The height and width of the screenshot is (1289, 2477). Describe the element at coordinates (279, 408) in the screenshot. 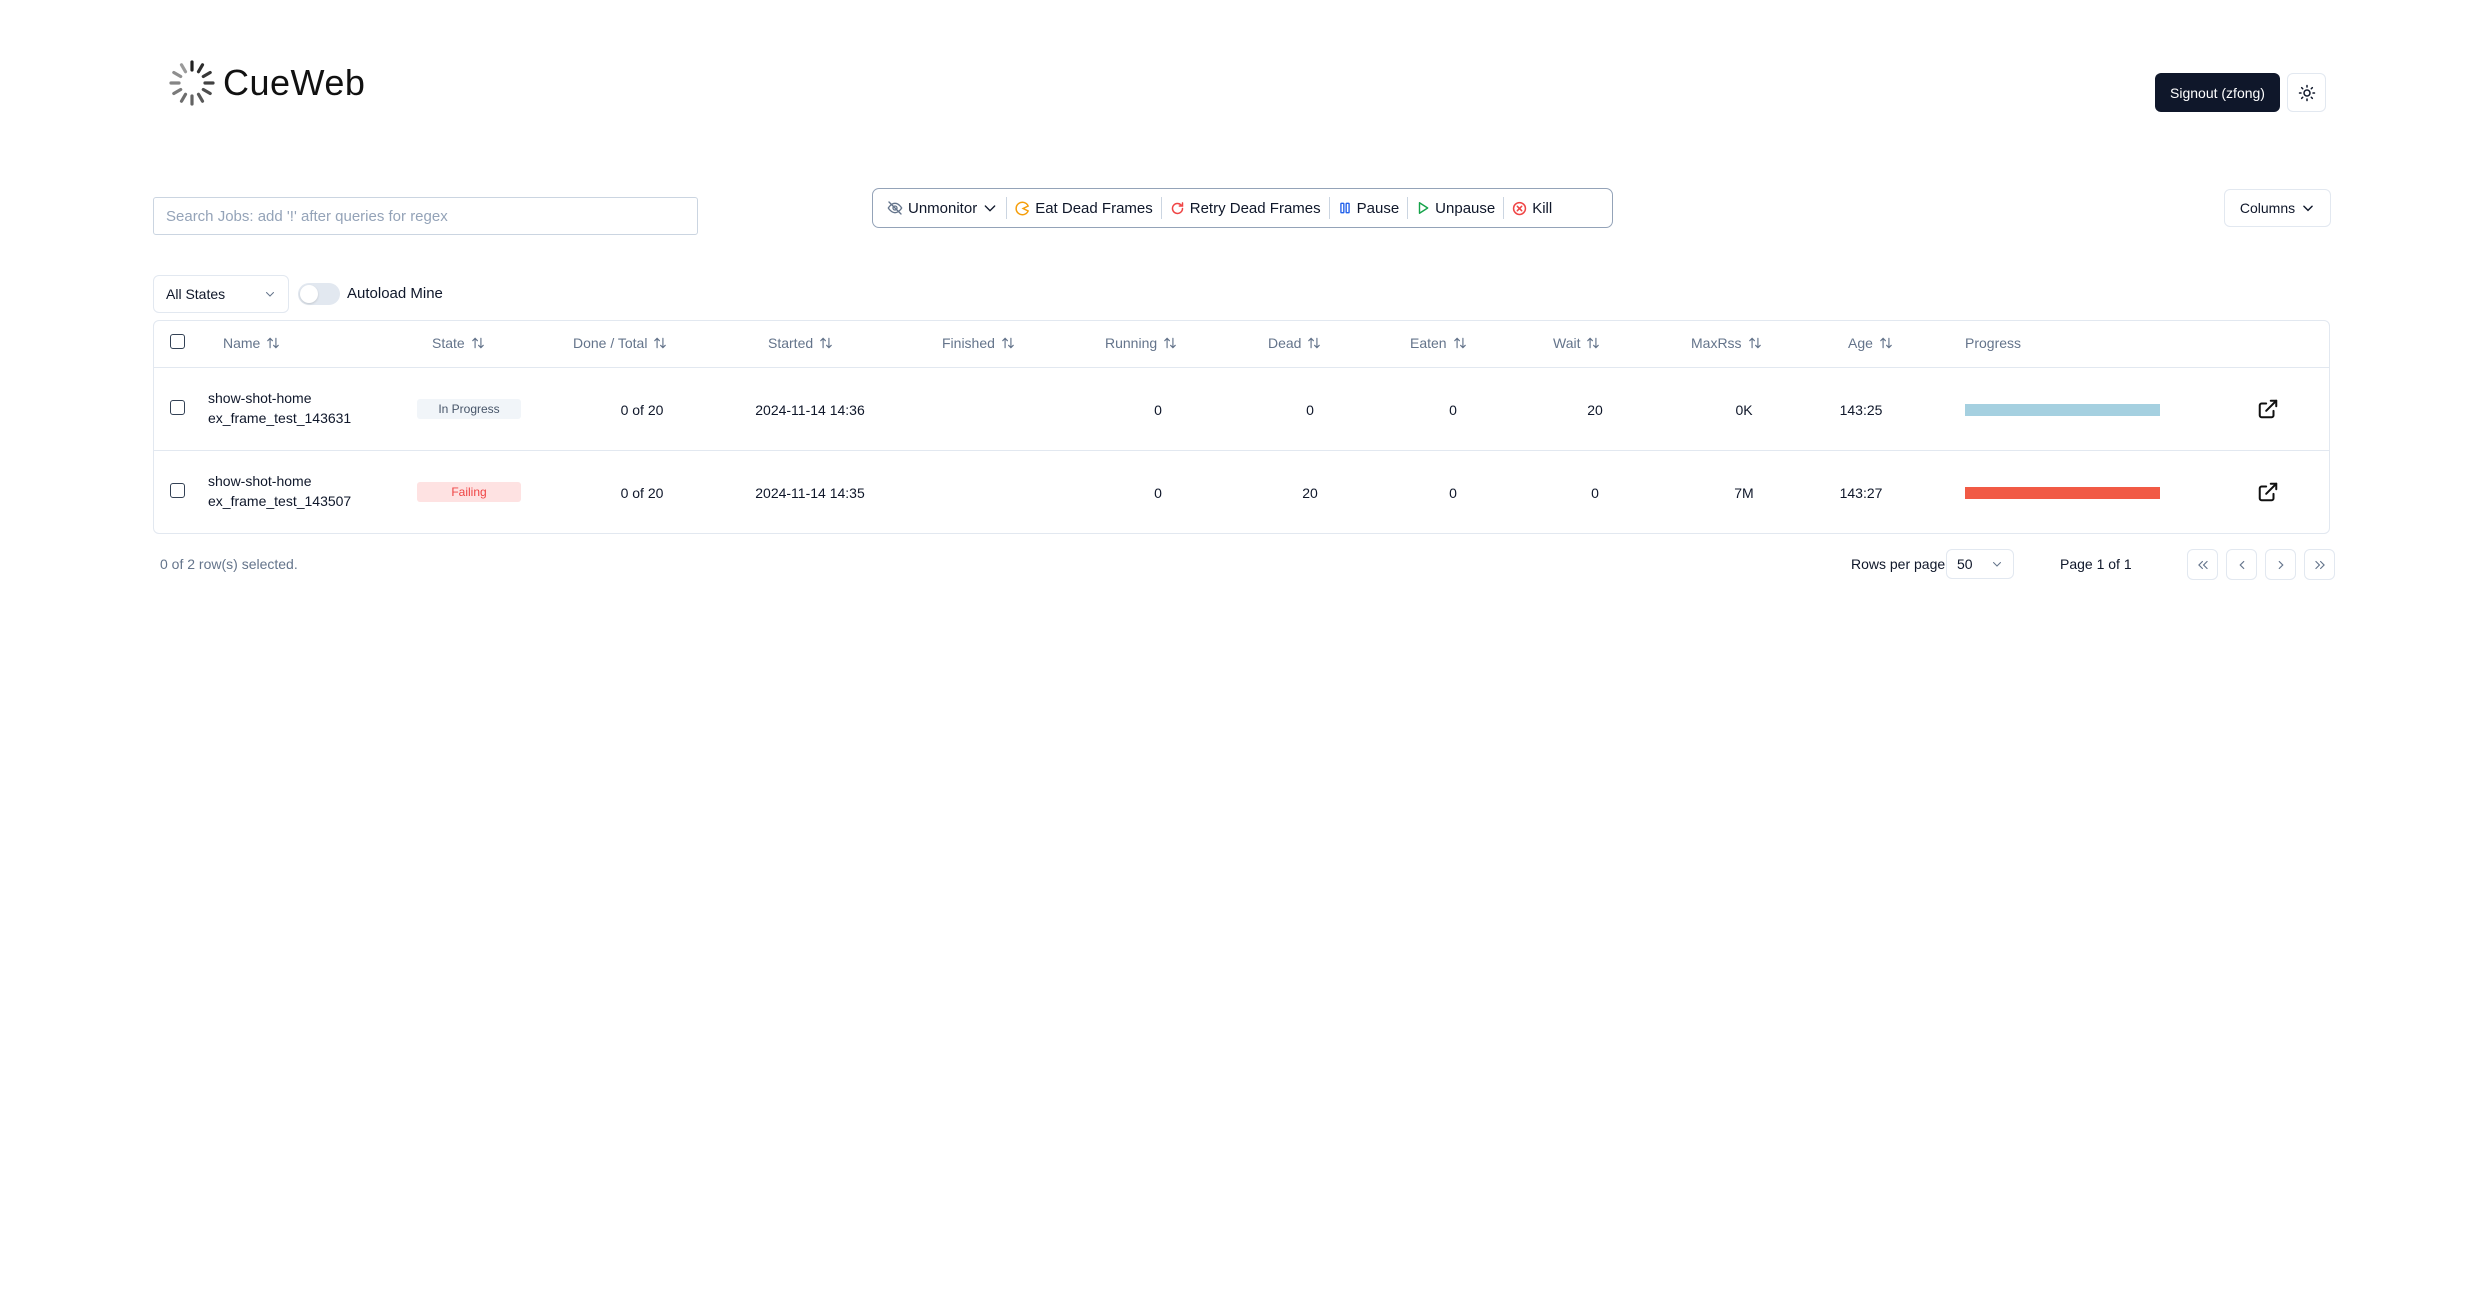

I see `job-name-cell: show-shot-home ex_frame_test_143631` at that location.